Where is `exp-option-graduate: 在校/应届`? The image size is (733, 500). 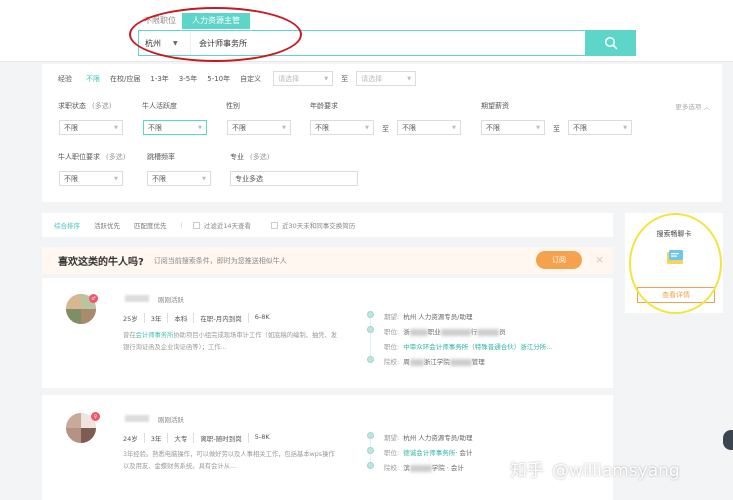
exp-option-graduate: 在校/应届 is located at coordinates (125, 79).